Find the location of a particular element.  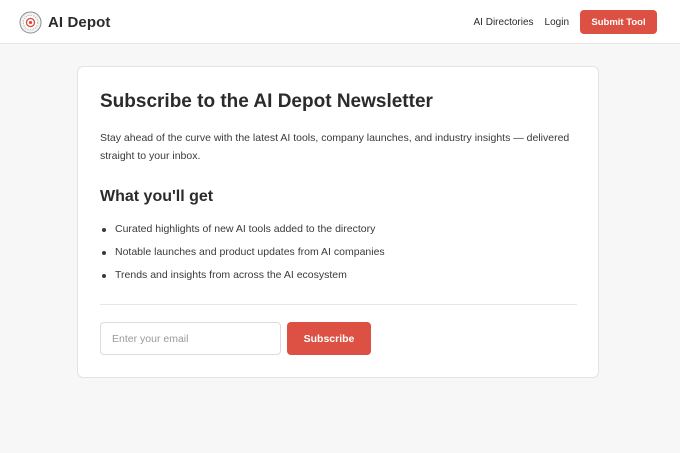

subscribe-form: Subscribe is located at coordinates (235, 338).